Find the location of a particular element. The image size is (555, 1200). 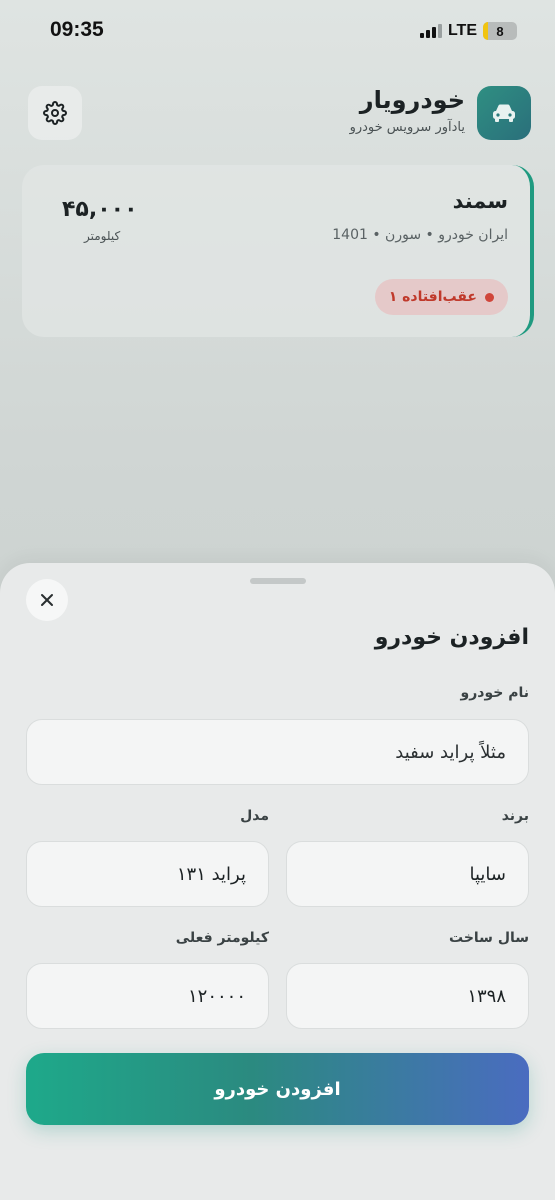

name-label: نام خودرو is located at coordinates (494, 693).